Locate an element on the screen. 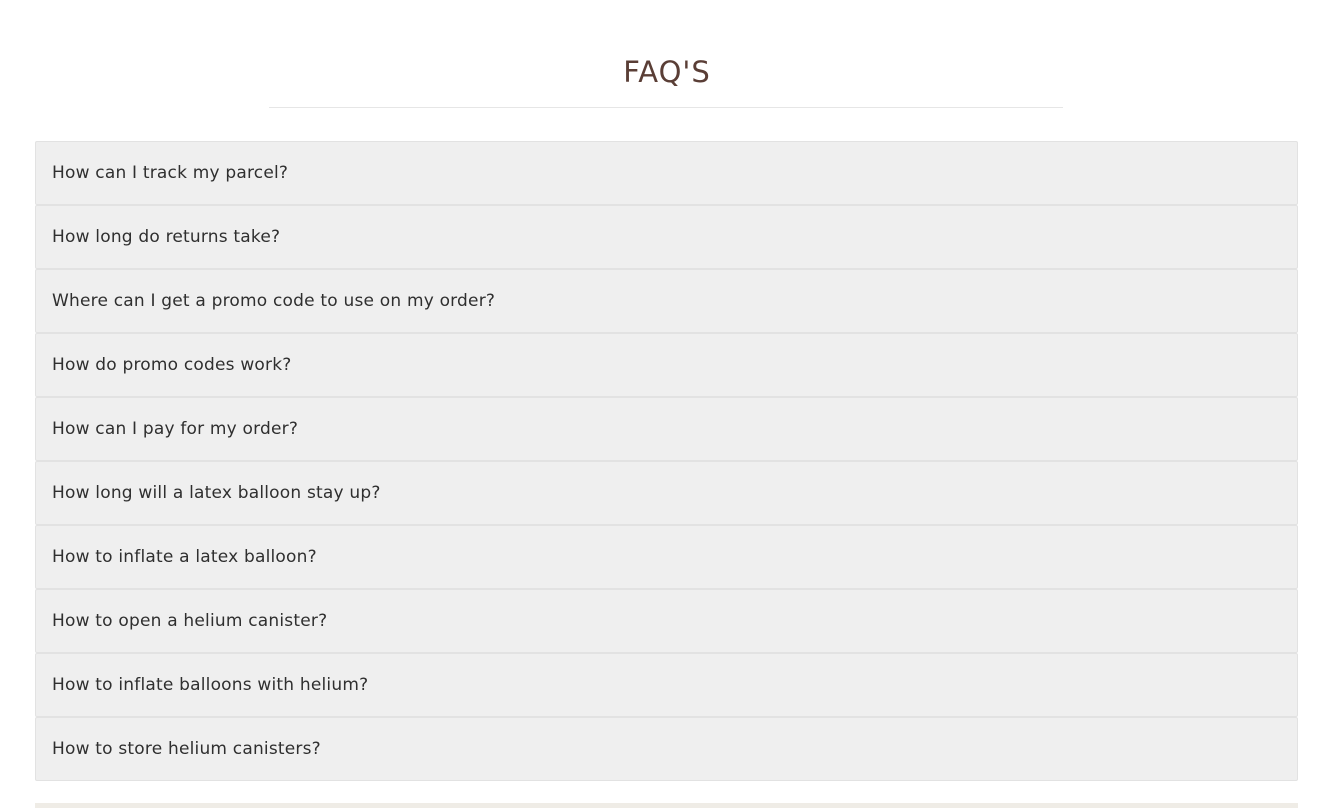 This screenshot has height=808, width=1334. faq-question: How long will a latex balloon stay up? is located at coordinates (216, 493).